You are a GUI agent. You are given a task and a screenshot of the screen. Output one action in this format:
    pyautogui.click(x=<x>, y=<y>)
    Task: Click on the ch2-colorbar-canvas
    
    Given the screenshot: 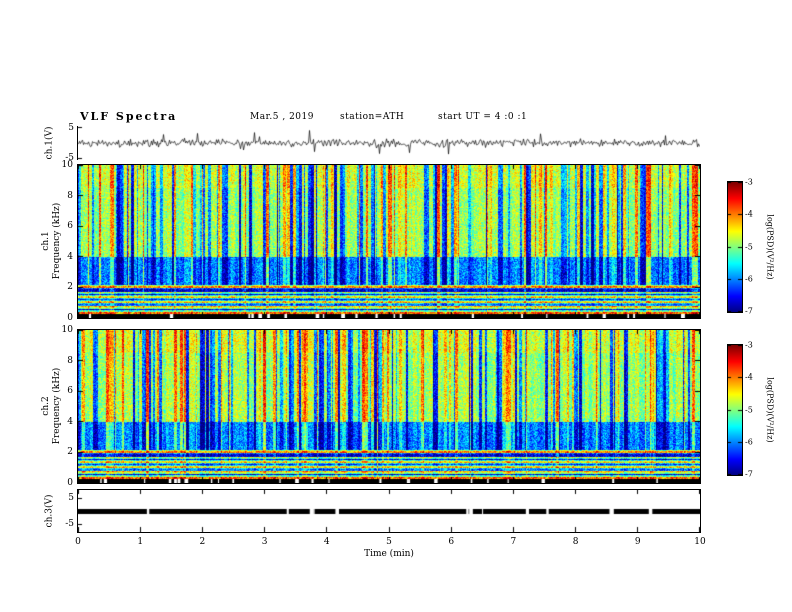 What is the action you would take?
    pyautogui.click(x=735, y=410)
    